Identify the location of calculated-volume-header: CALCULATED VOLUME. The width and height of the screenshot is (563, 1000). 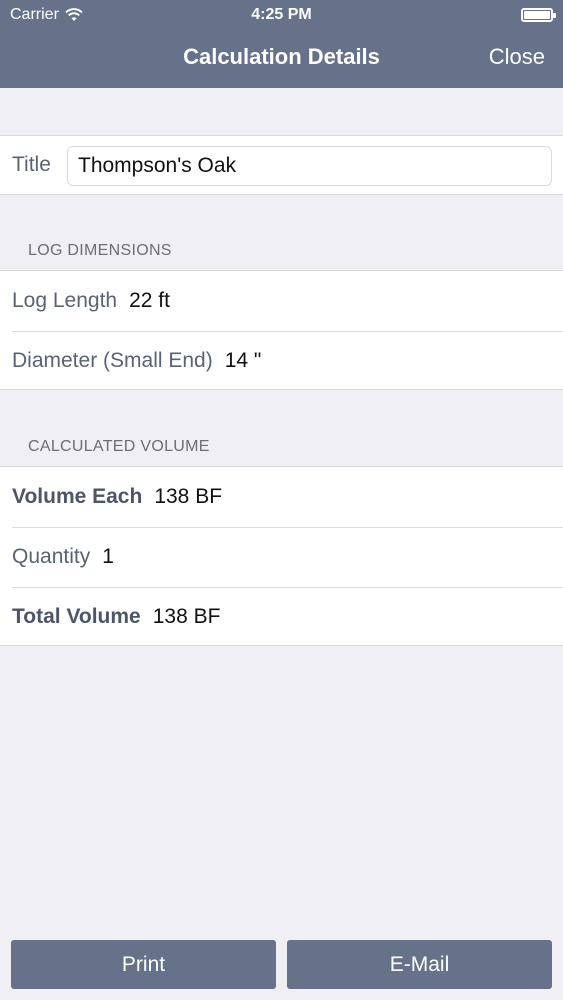
(119, 446).